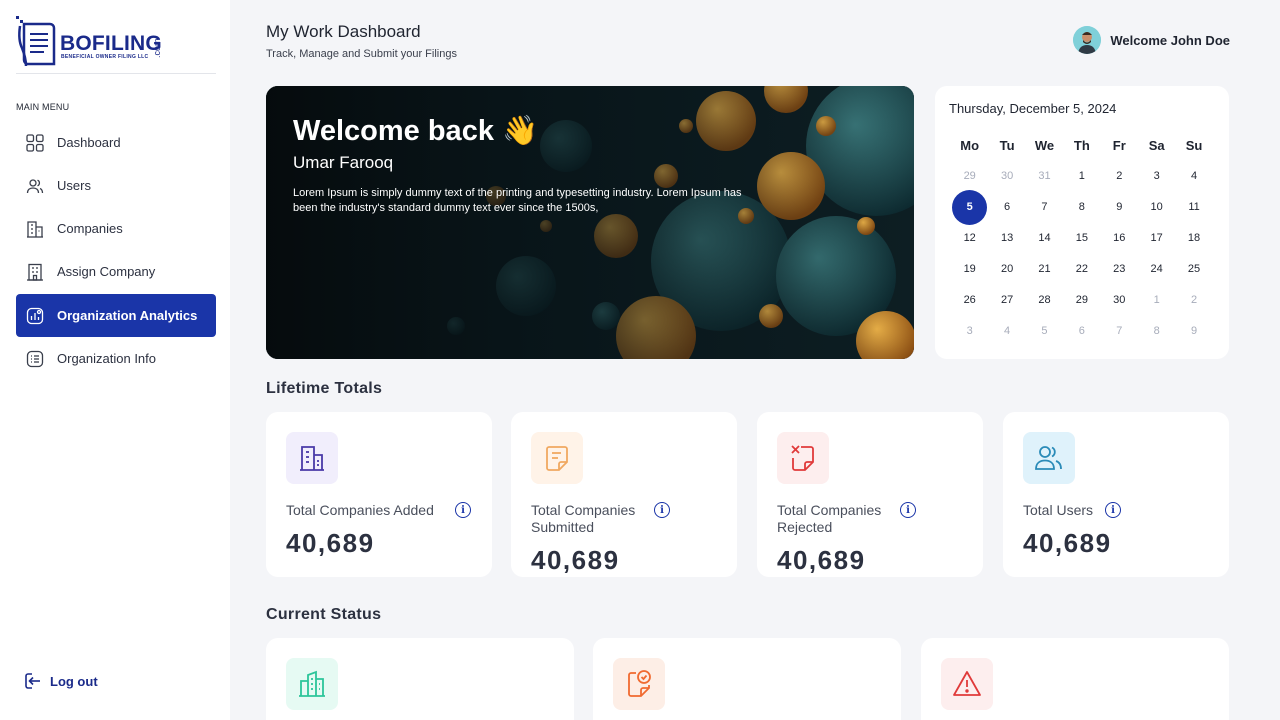 This screenshot has height=720, width=1280. I want to click on calendar-day: 31, so click(1044, 176).